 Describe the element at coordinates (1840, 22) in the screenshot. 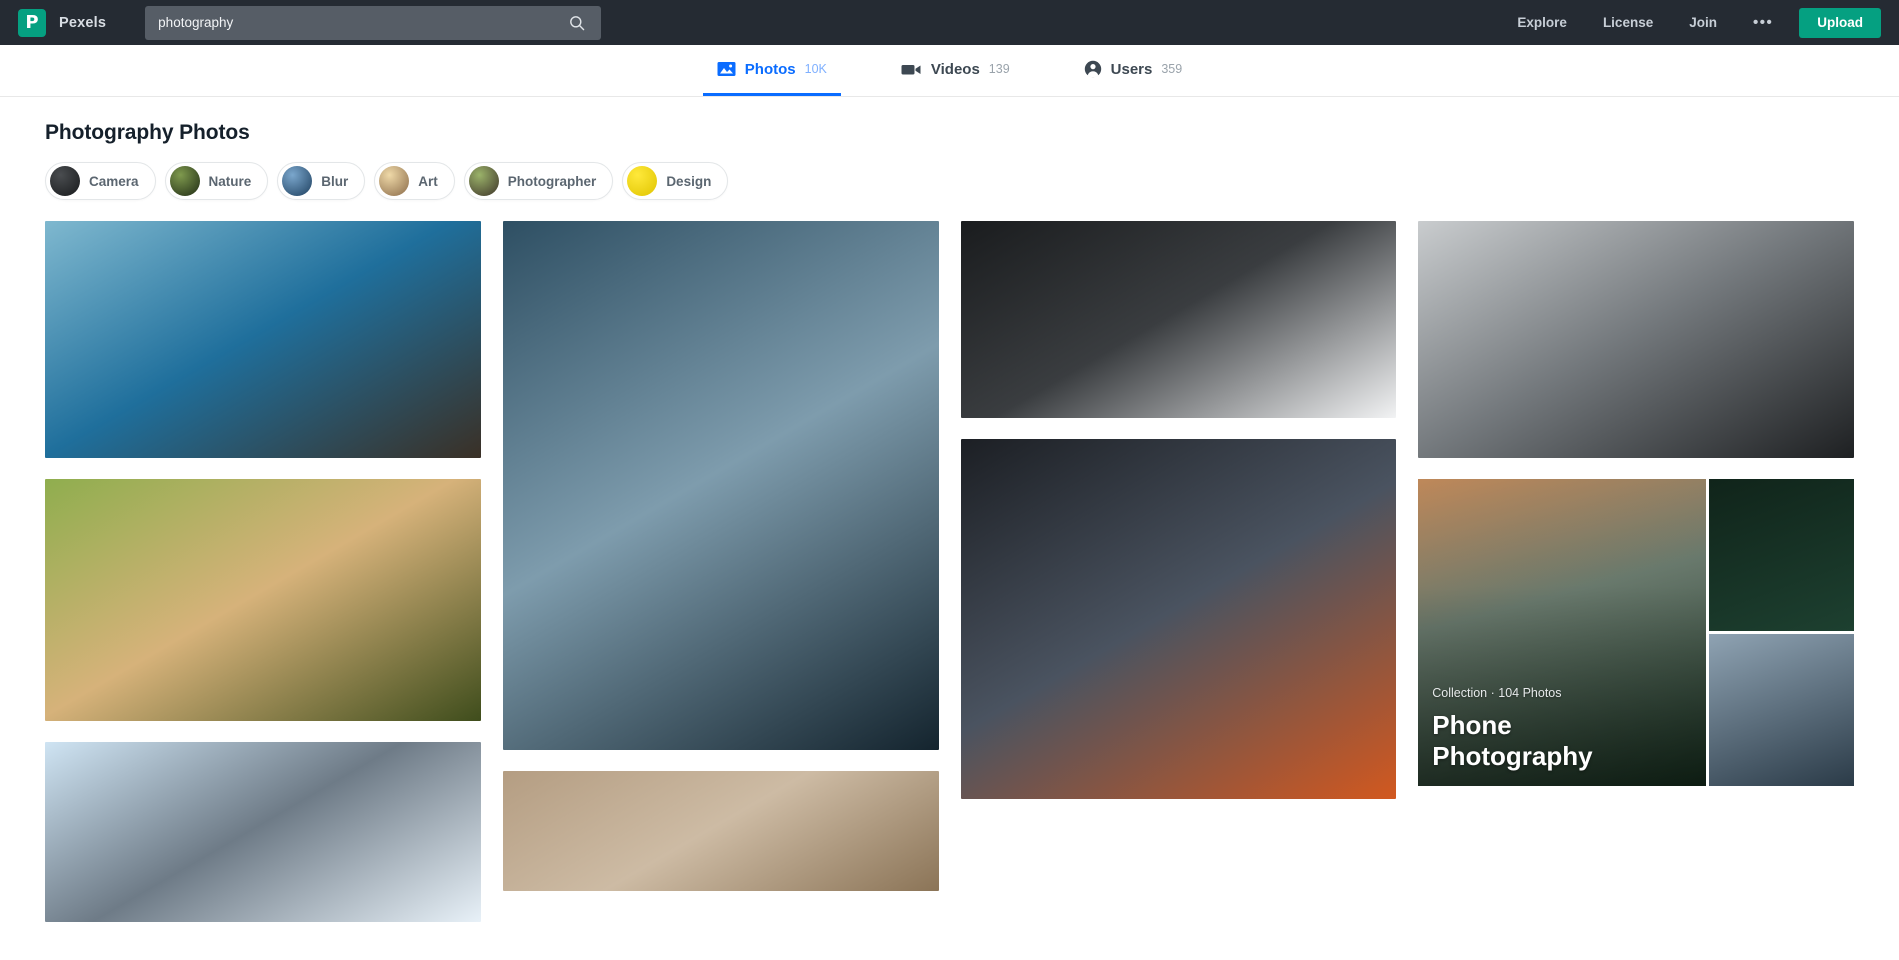

I see `upload-button: Upload` at that location.